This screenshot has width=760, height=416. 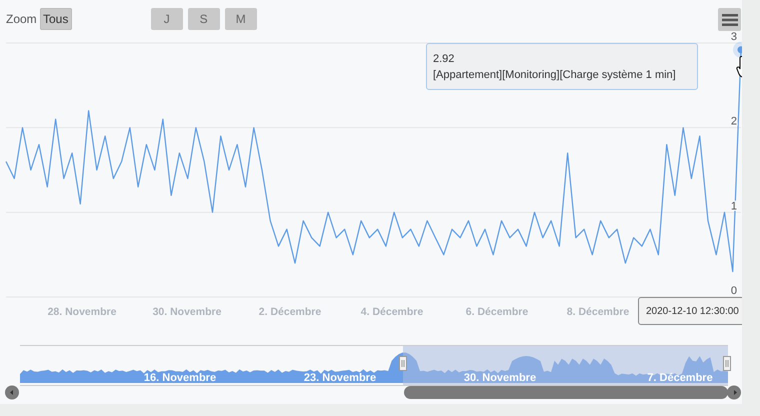 I want to click on axis-label: 2, so click(x=733, y=122).